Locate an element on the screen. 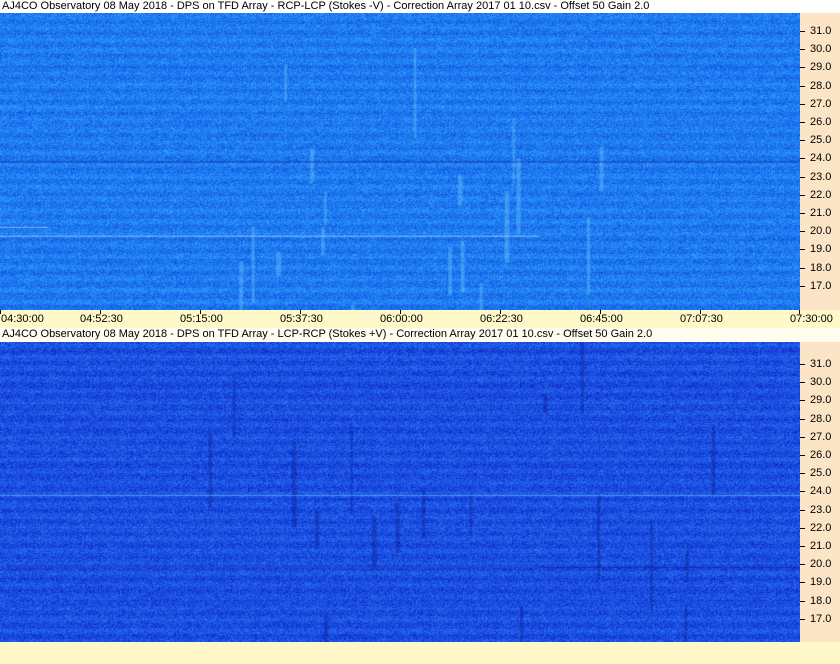 This screenshot has width=840, height=664. time-label: 06:45:00 is located at coordinates (601, 319).